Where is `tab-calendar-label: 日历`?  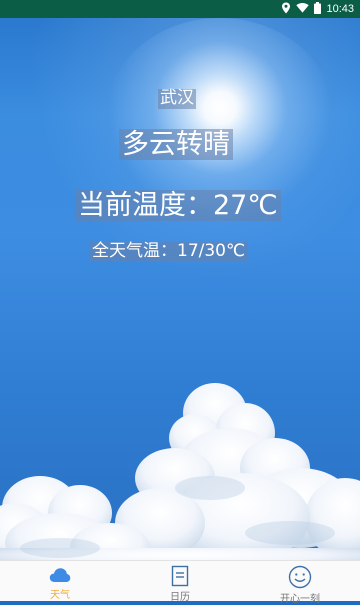 tab-calendar-label: 日历 is located at coordinates (180, 597).